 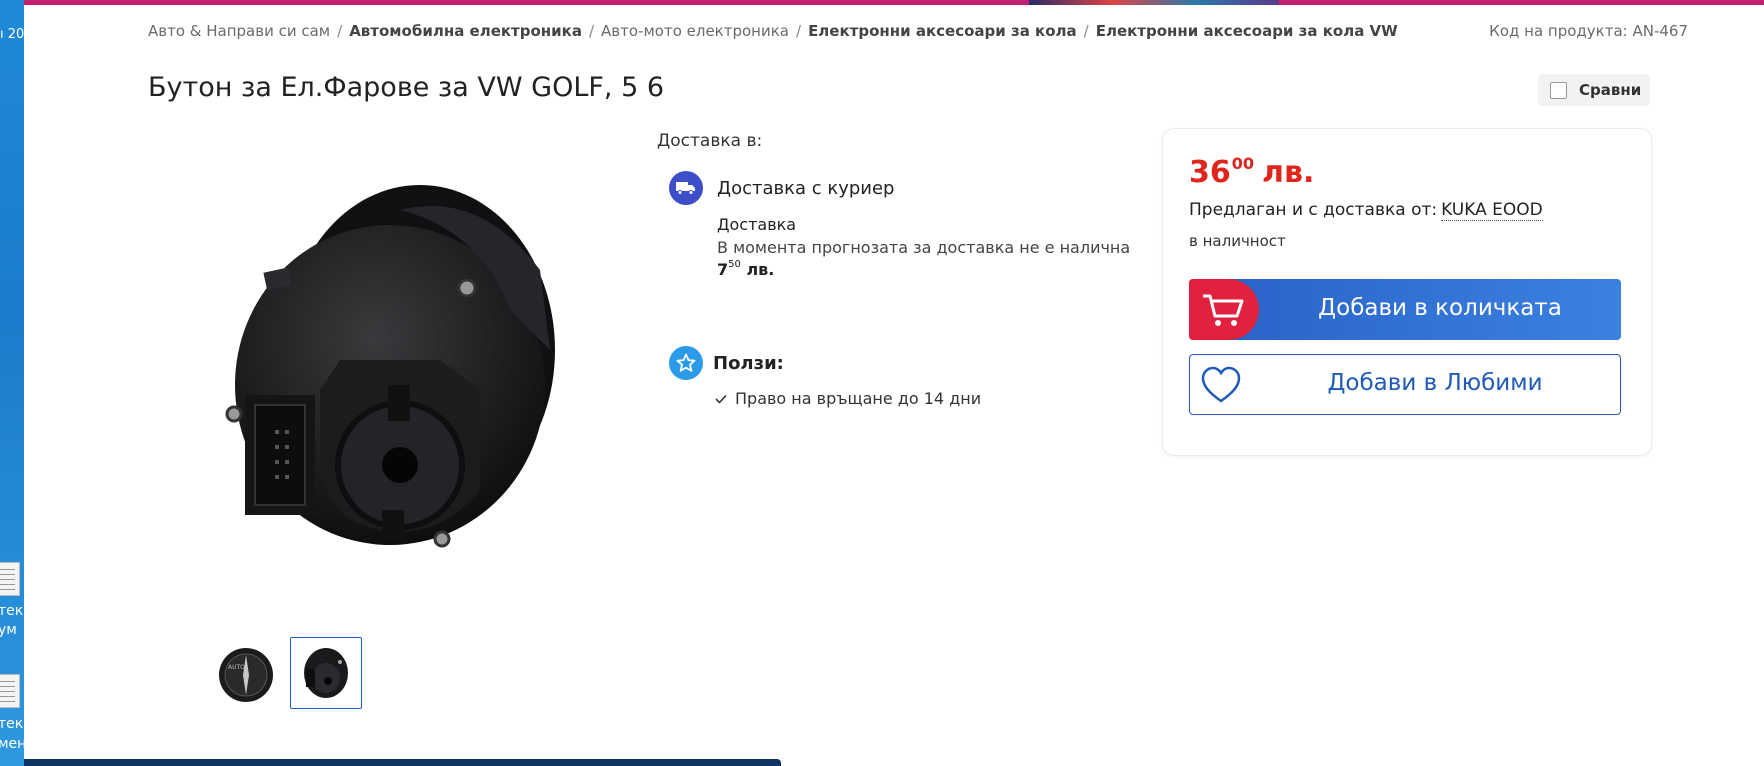 I want to click on top-accent-bar, so click(x=894, y=2).